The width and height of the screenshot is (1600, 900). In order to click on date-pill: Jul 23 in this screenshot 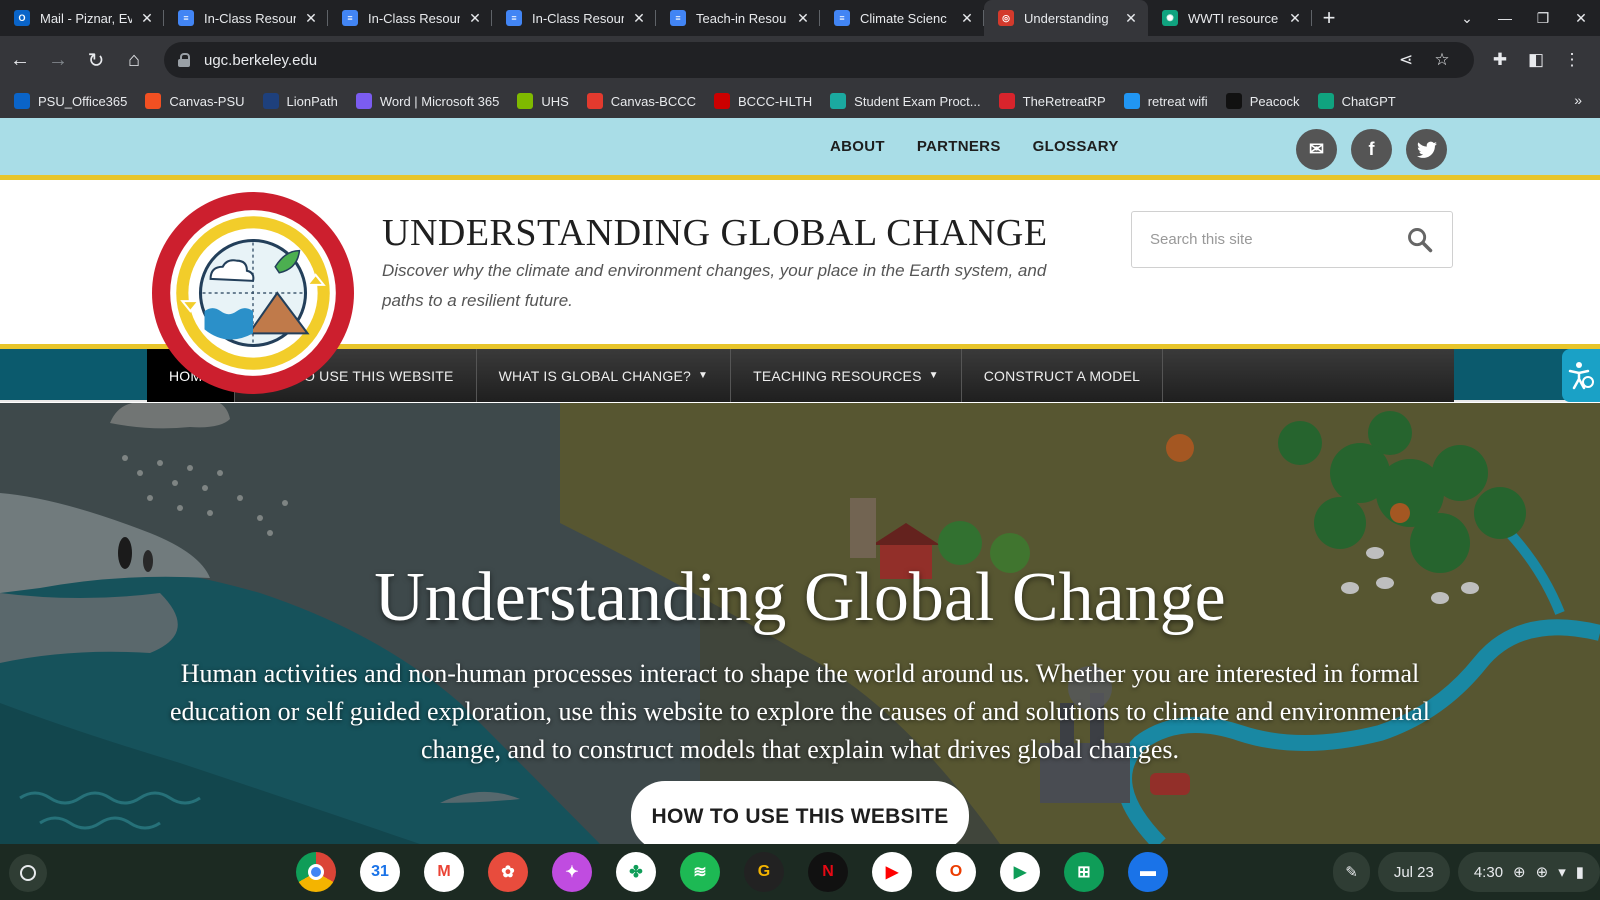, I will do `click(1413, 872)`.